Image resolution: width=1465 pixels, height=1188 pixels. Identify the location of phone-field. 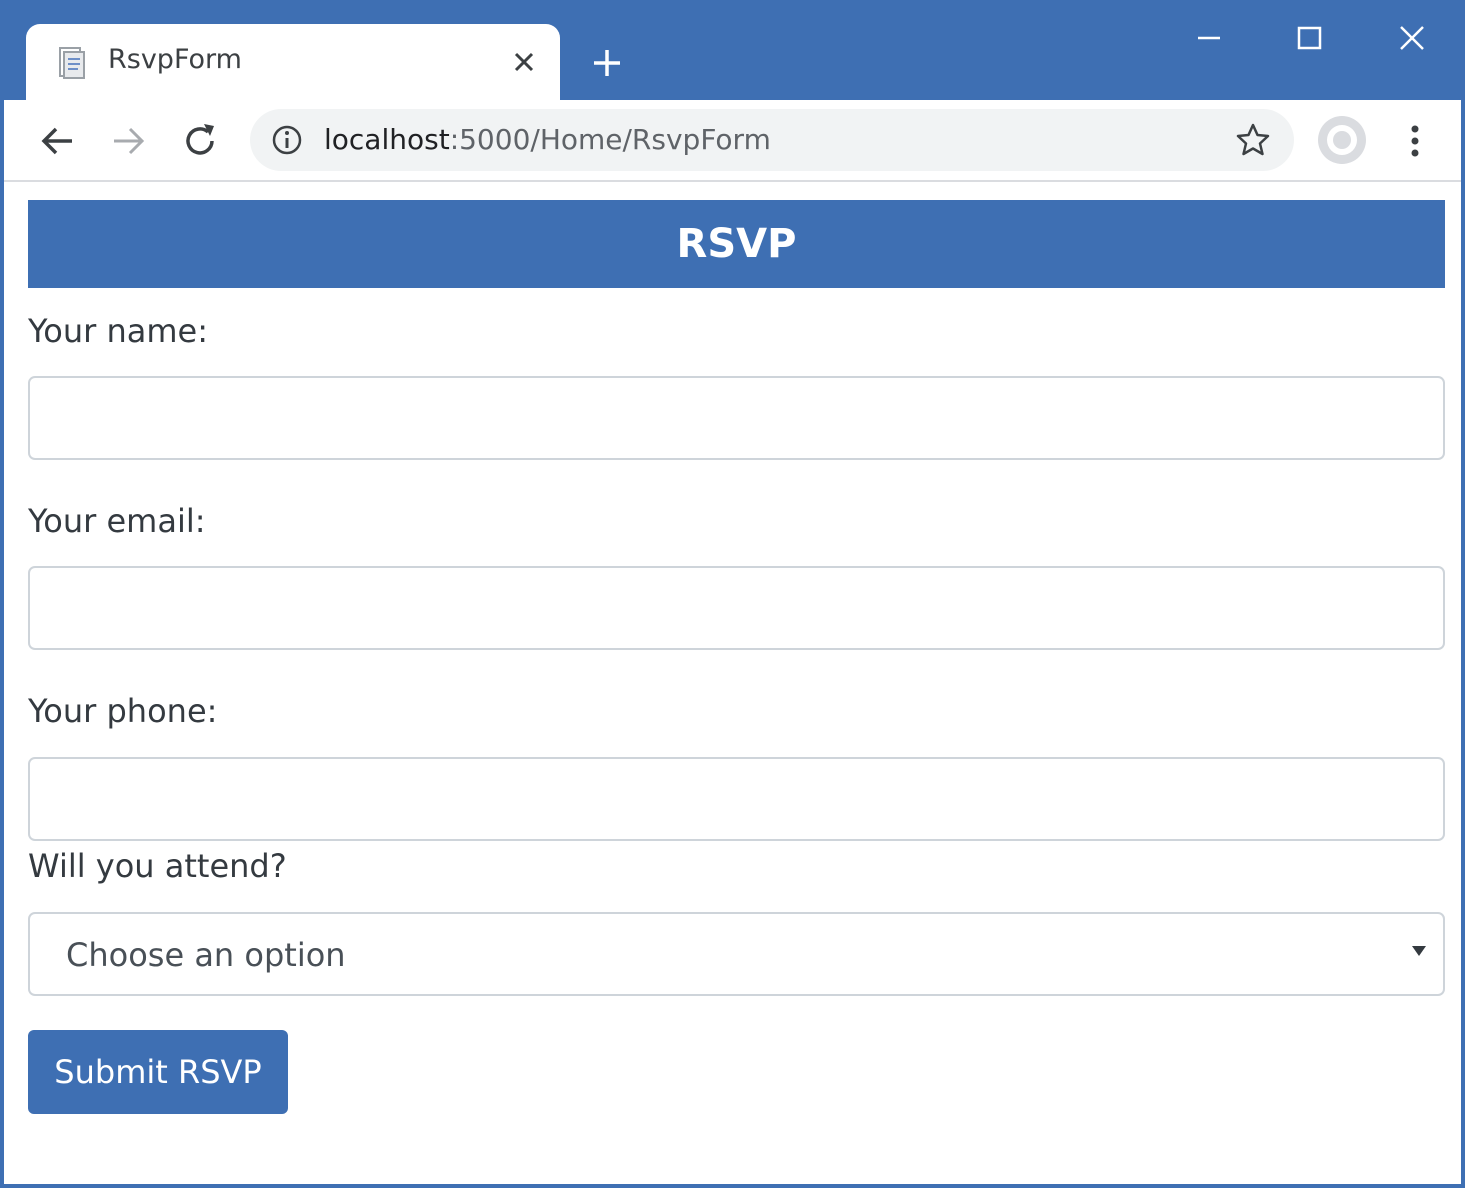
(736, 799).